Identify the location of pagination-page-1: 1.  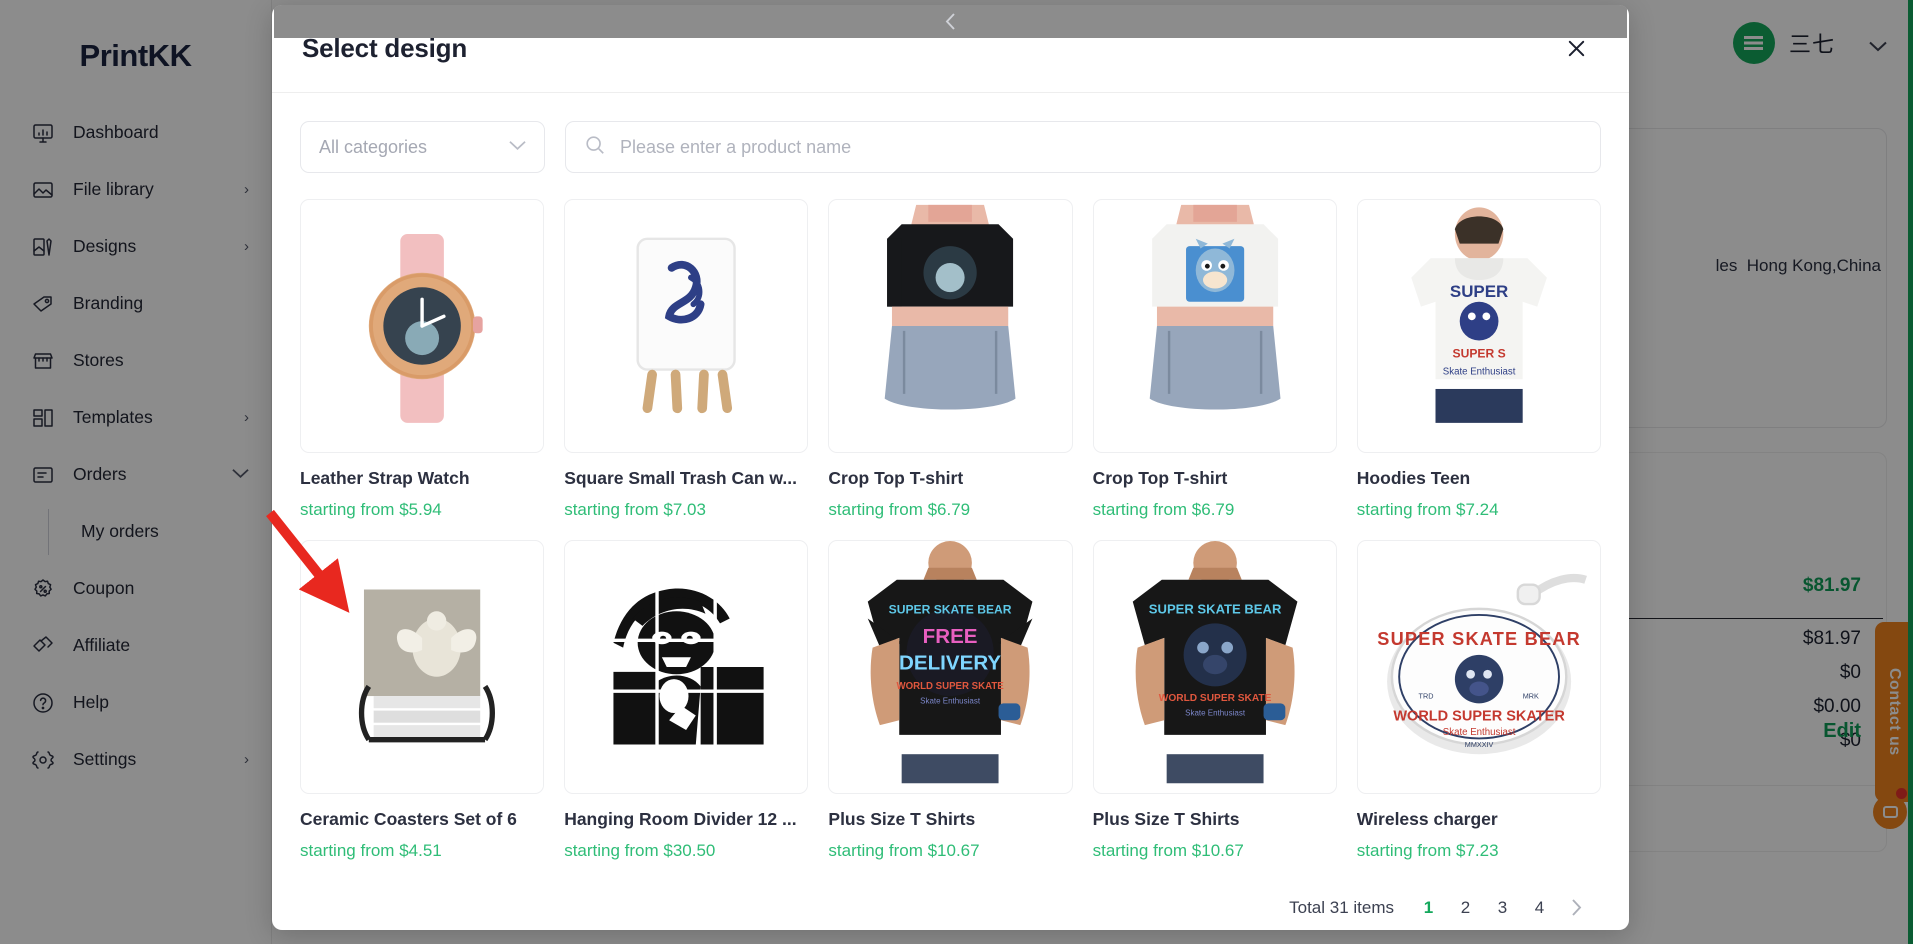
(1428, 907).